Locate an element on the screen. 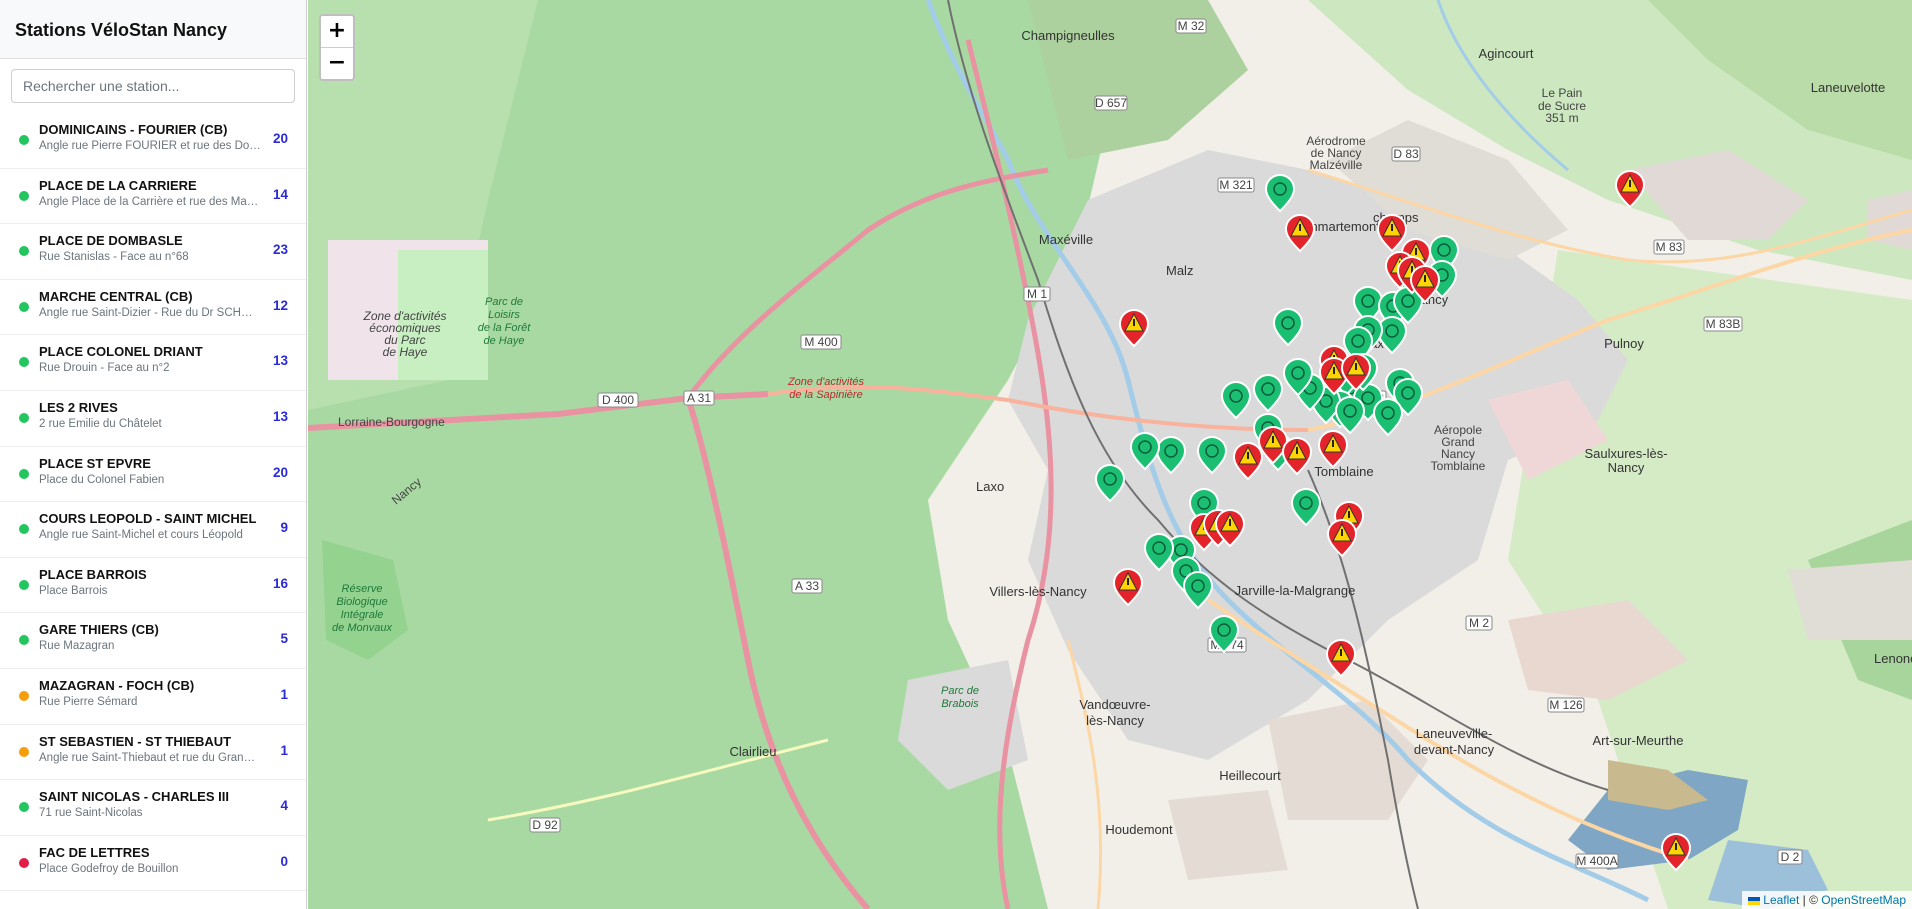 This screenshot has height=909, width=1912. place-villers: Villers-lès-Nancy is located at coordinates (1038, 591).